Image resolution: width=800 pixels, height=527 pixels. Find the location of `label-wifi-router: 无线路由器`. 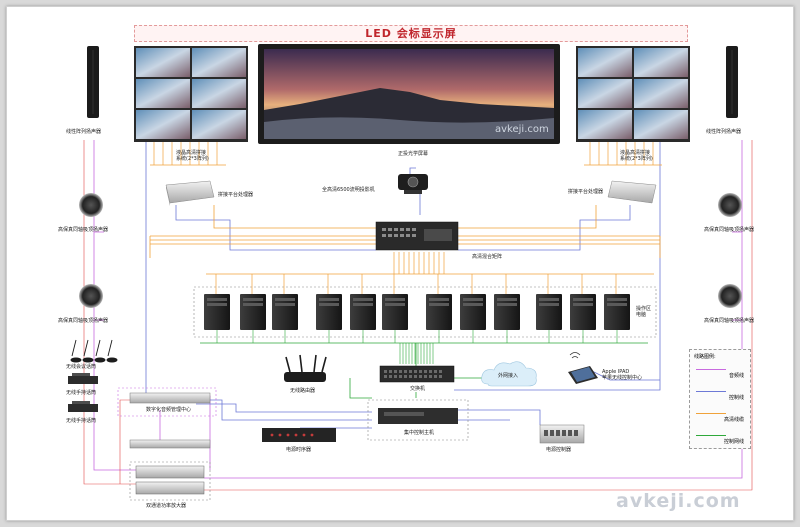

label-wifi-router: 无线路由器 is located at coordinates (303, 391).